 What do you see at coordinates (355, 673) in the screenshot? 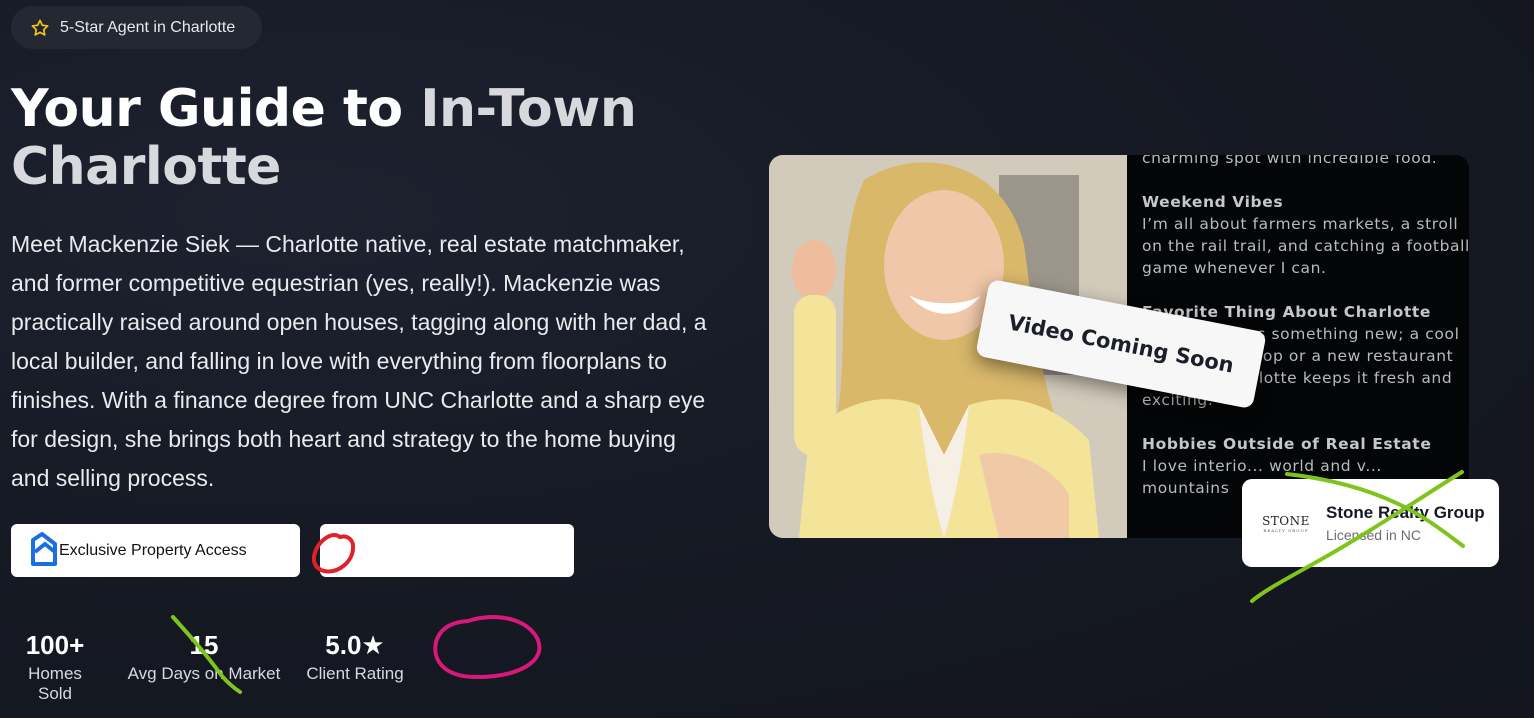
I see `stat-label: Client Rating` at bounding box center [355, 673].